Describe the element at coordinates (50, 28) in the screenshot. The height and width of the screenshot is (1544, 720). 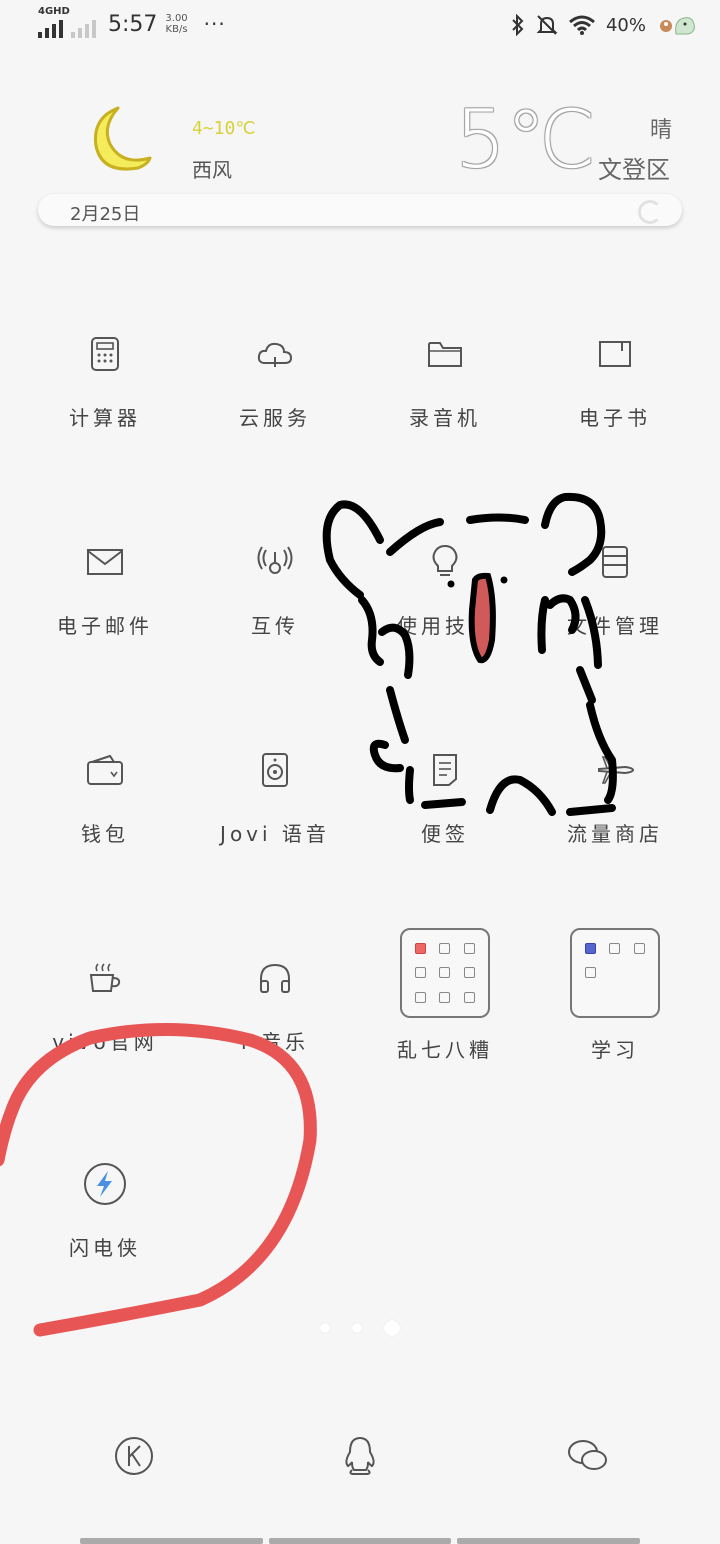
I see `signal-icon` at that location.